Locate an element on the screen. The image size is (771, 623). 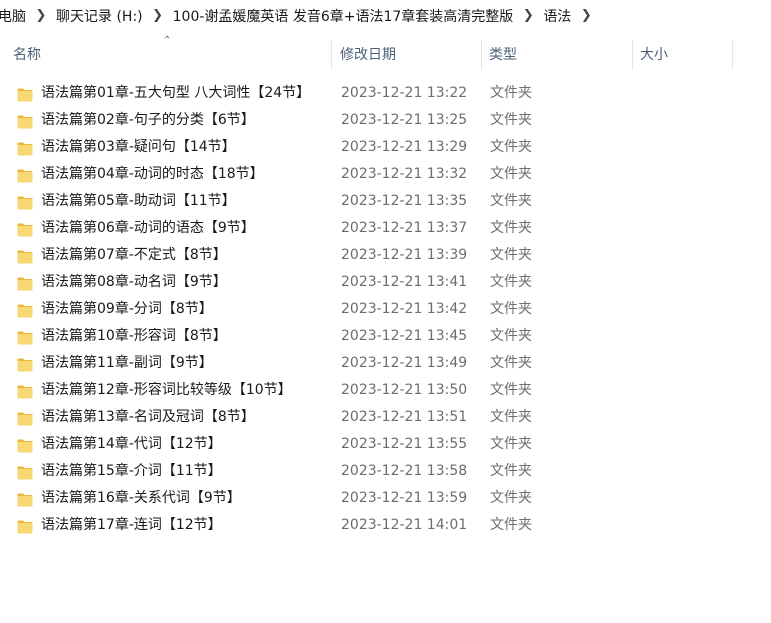
file-name: 语法篇第06章-动词的语态【9节】 is located at coordinates (148, 228).